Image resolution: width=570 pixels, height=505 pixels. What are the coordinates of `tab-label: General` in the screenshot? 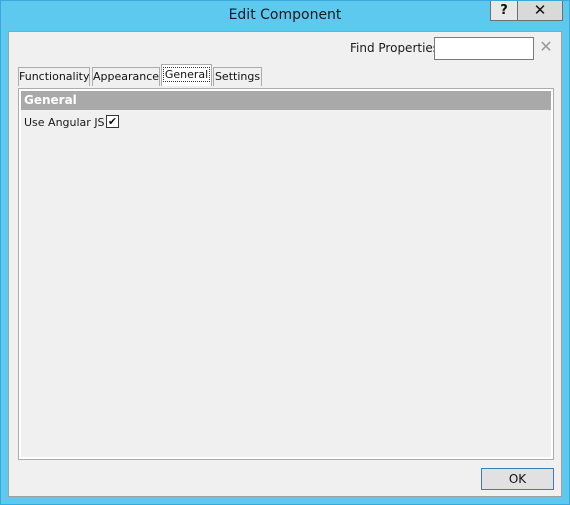 It's located at (186, 74).